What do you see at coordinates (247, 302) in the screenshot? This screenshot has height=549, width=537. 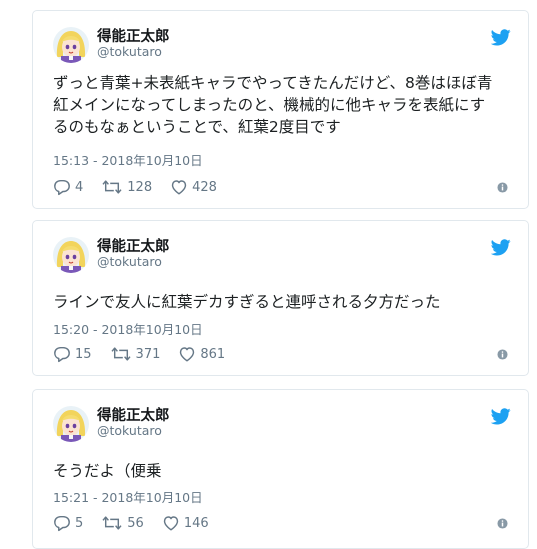 I see `tweet-text: ラインで友人に紅葉デカすぎると連呼される夕方だった` at bounding box center [247, 302].